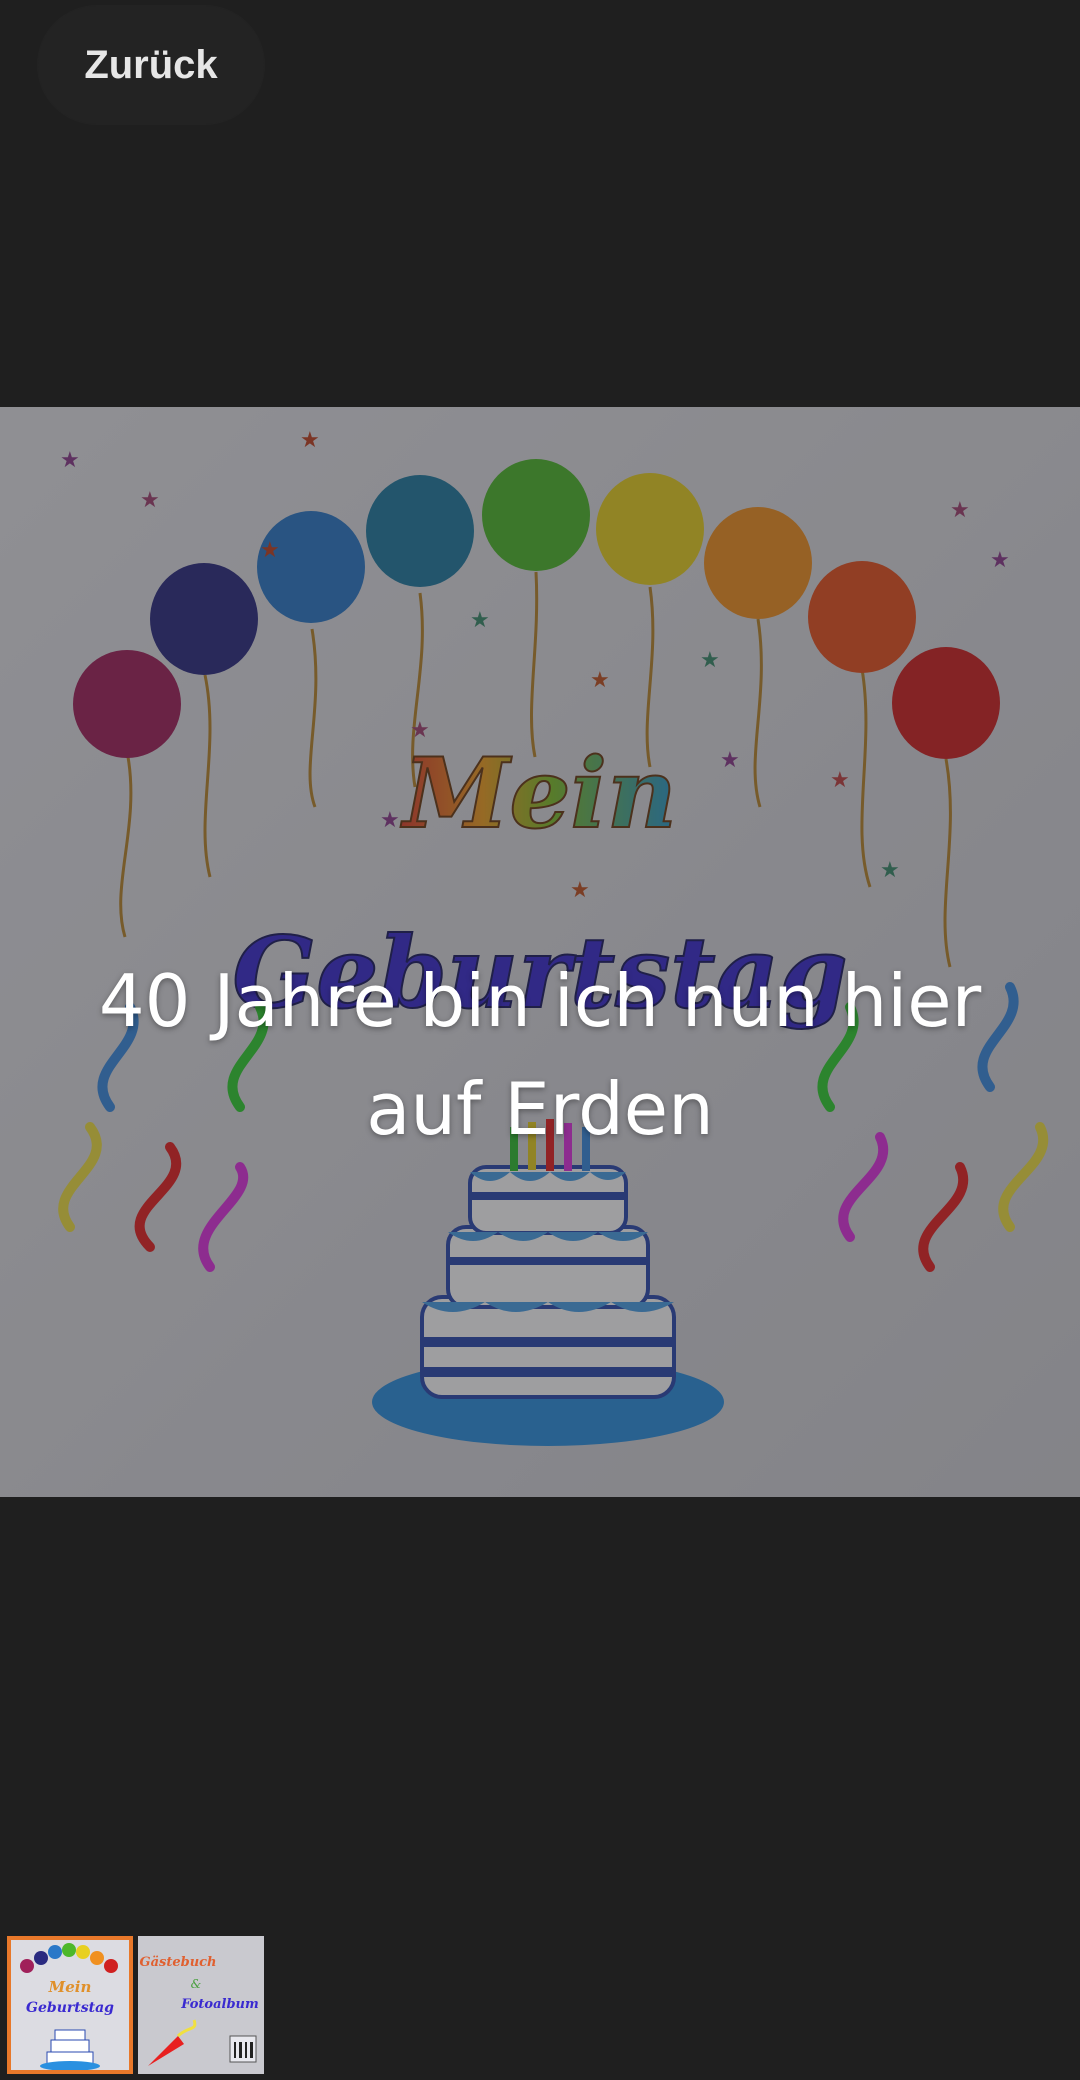  I want to click on thumbnail-guestbook-image: Gästebuch & Fotoalbum, so click(201, 2005).